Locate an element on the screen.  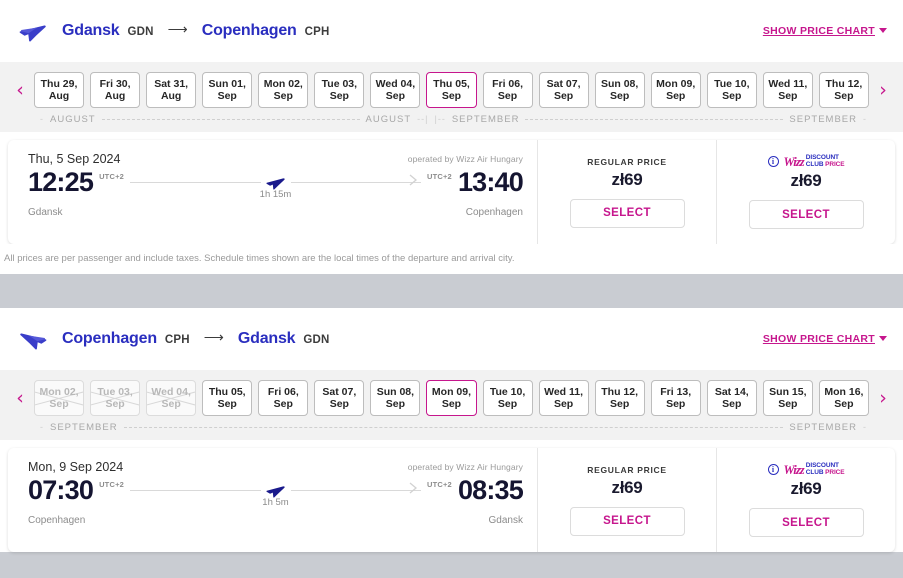
outbound-date-cell: Thu 12, Sep is located at coordinates (843, 90).